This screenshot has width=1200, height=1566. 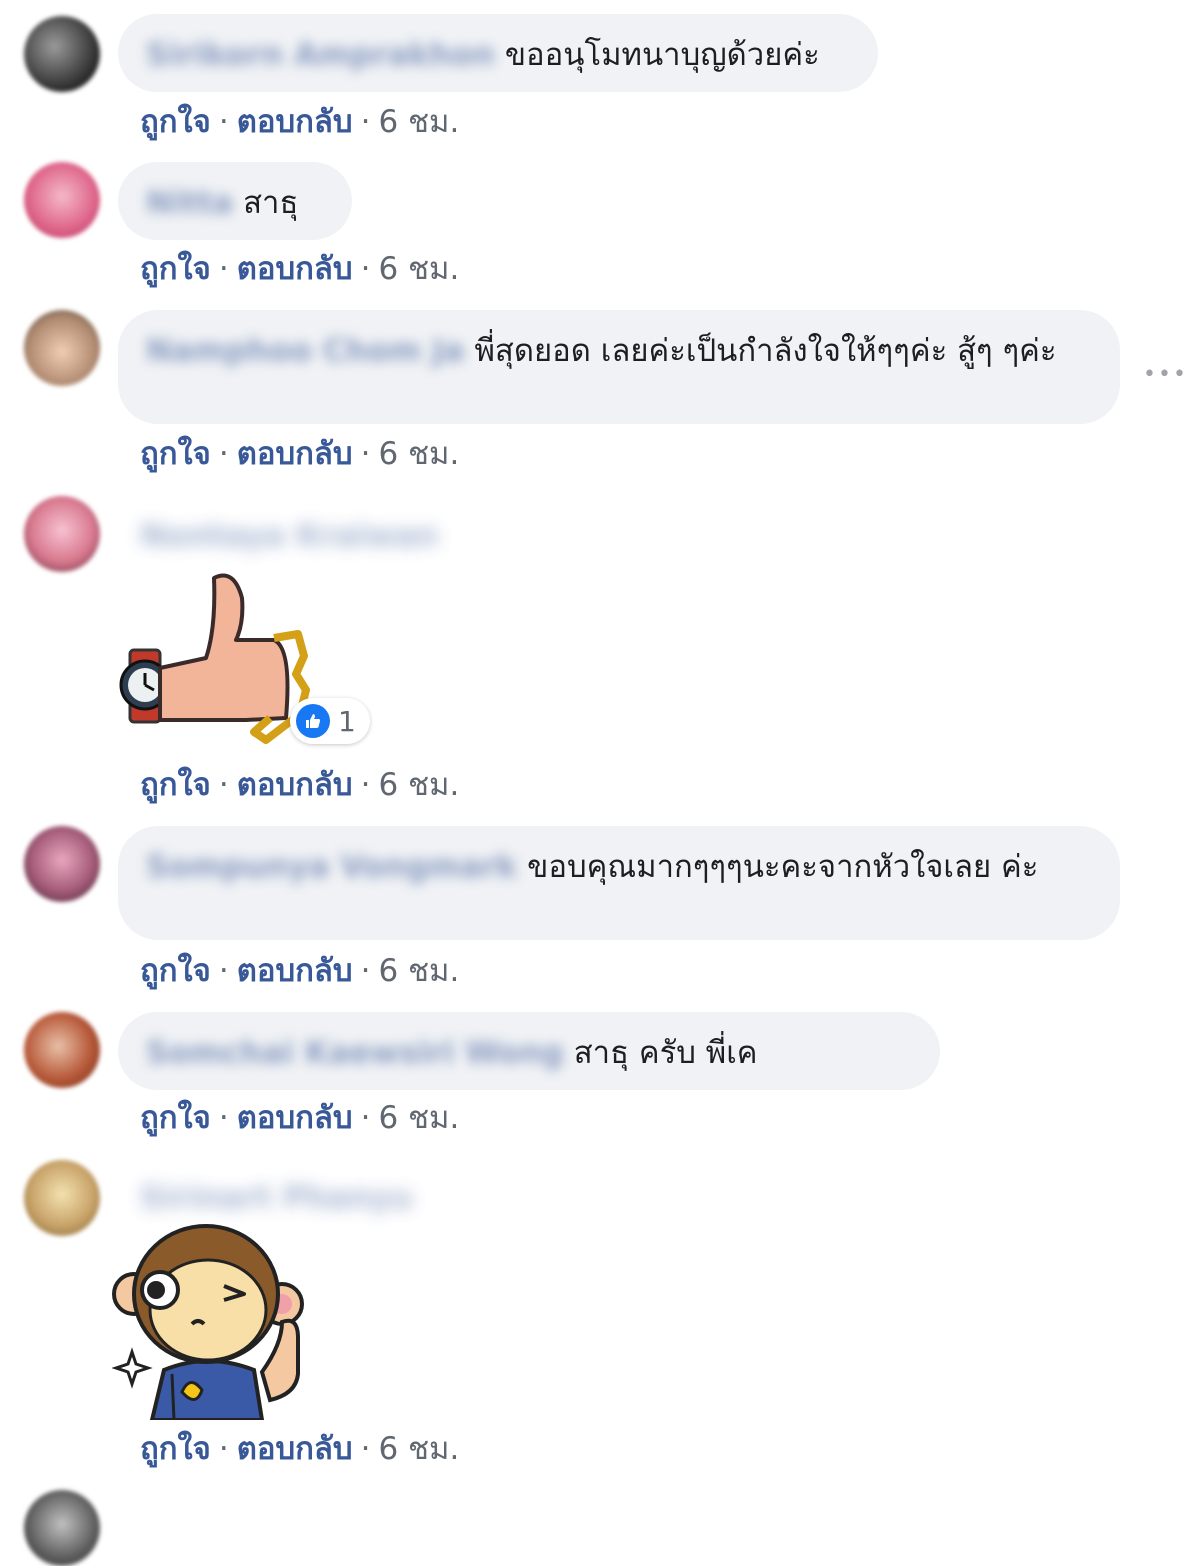 What do you see at coordinates (189, 203) in the screenshot?
I see `commenter-name: Nitta` at bounding box center [189, 203].